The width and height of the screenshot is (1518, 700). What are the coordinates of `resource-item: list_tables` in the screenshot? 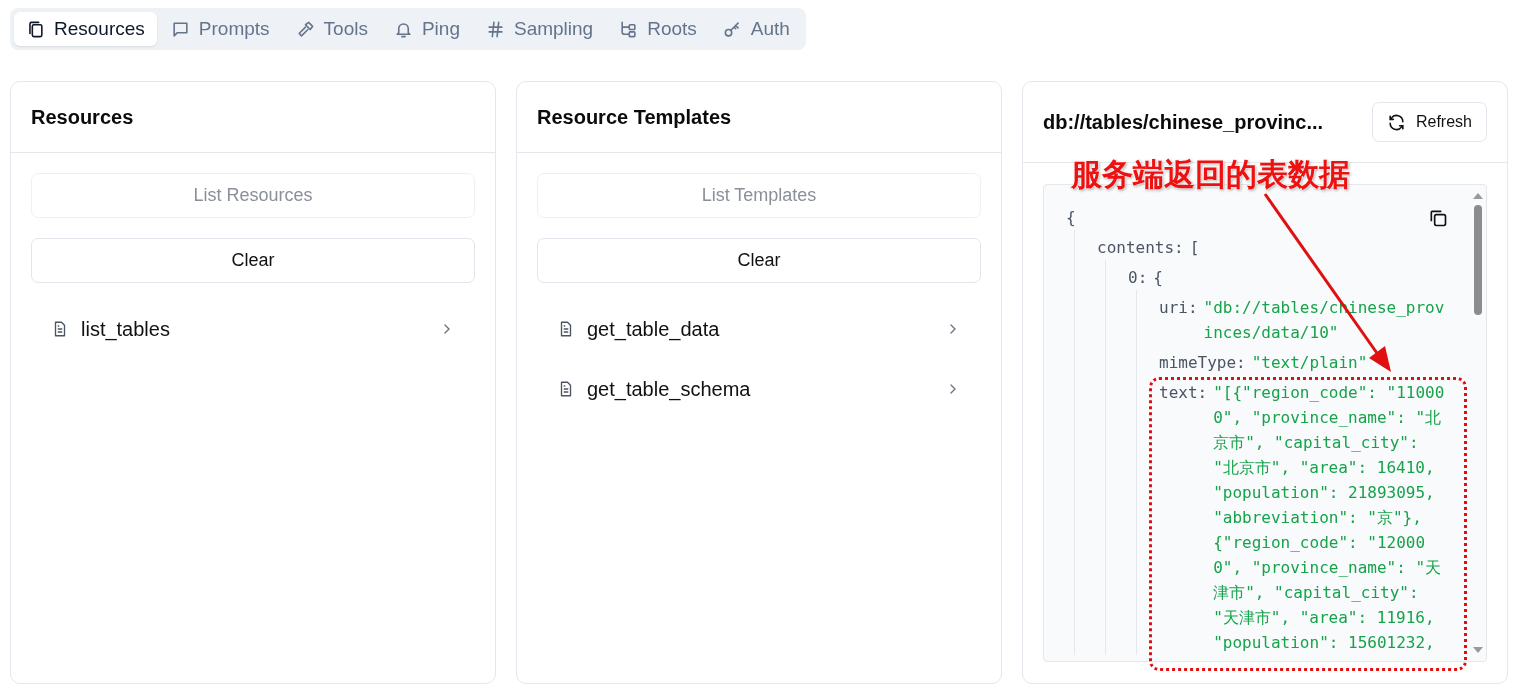 It's located at (253, 329).